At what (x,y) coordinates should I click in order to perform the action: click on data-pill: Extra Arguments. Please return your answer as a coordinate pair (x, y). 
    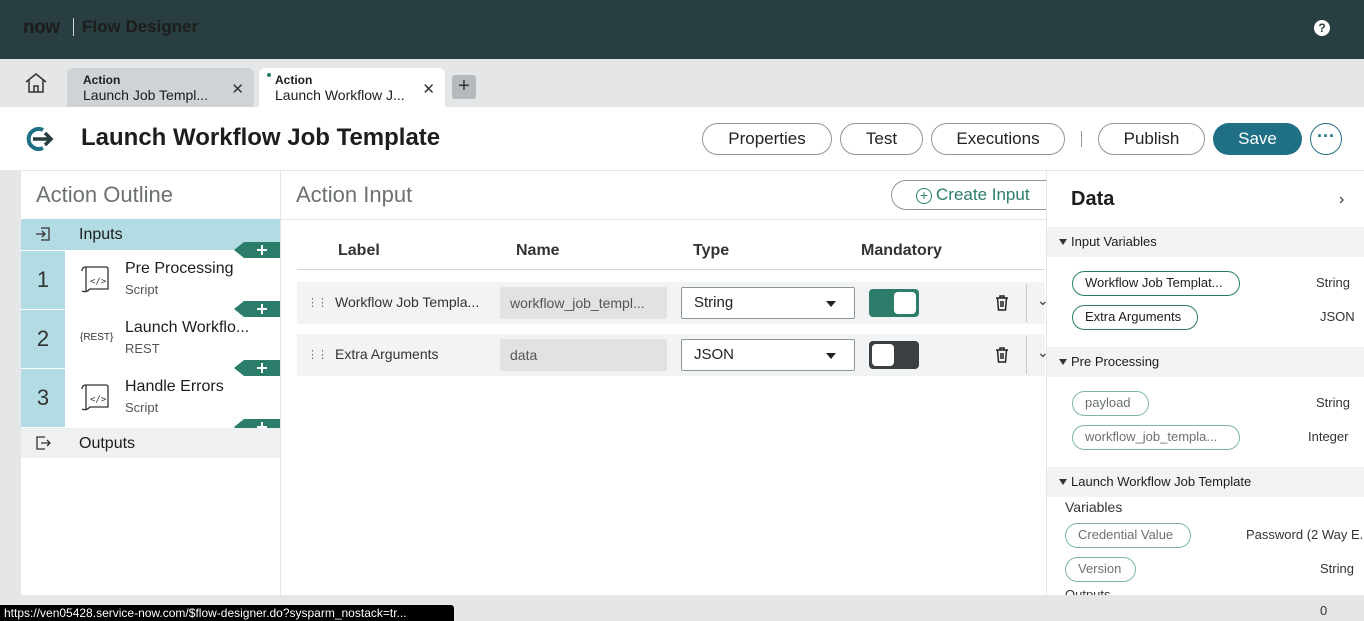
    Looking at the image, I should click on (1135, 317).